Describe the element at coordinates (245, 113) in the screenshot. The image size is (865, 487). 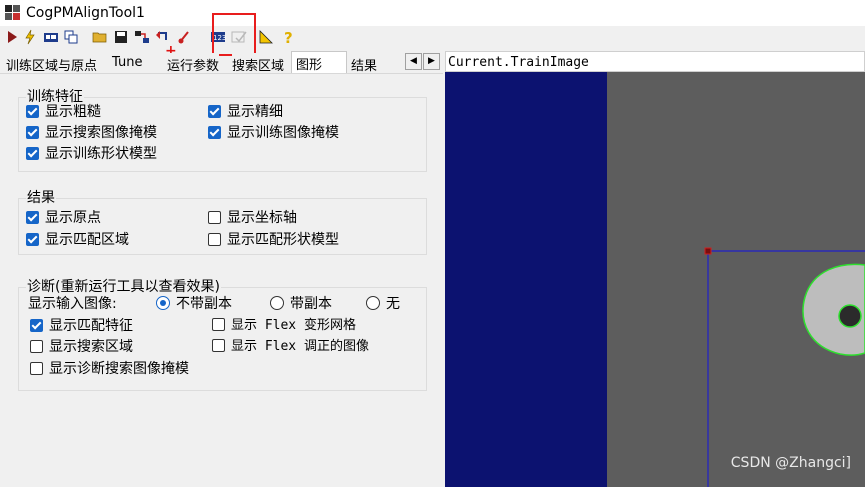
I see `show-fine-checkbox: 显示精细` at that location.